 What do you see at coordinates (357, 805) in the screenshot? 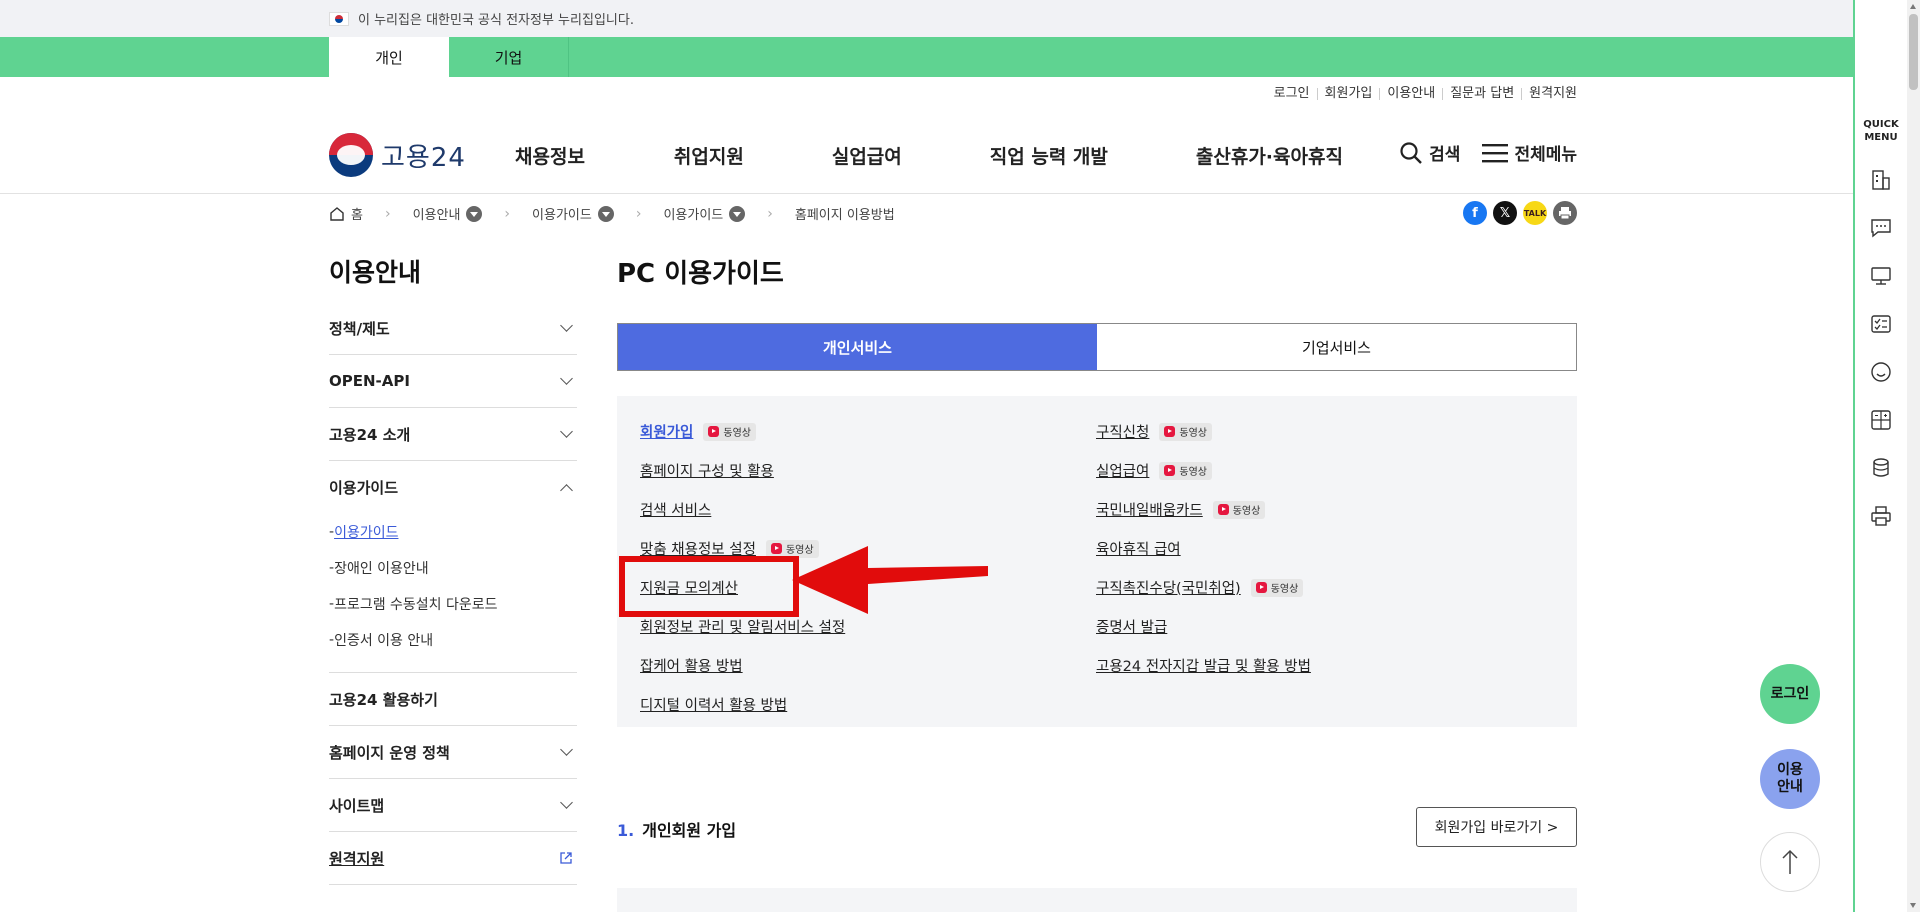
I see `sidebar-item-label: 사이트맵` at bounding box center [357, 805].